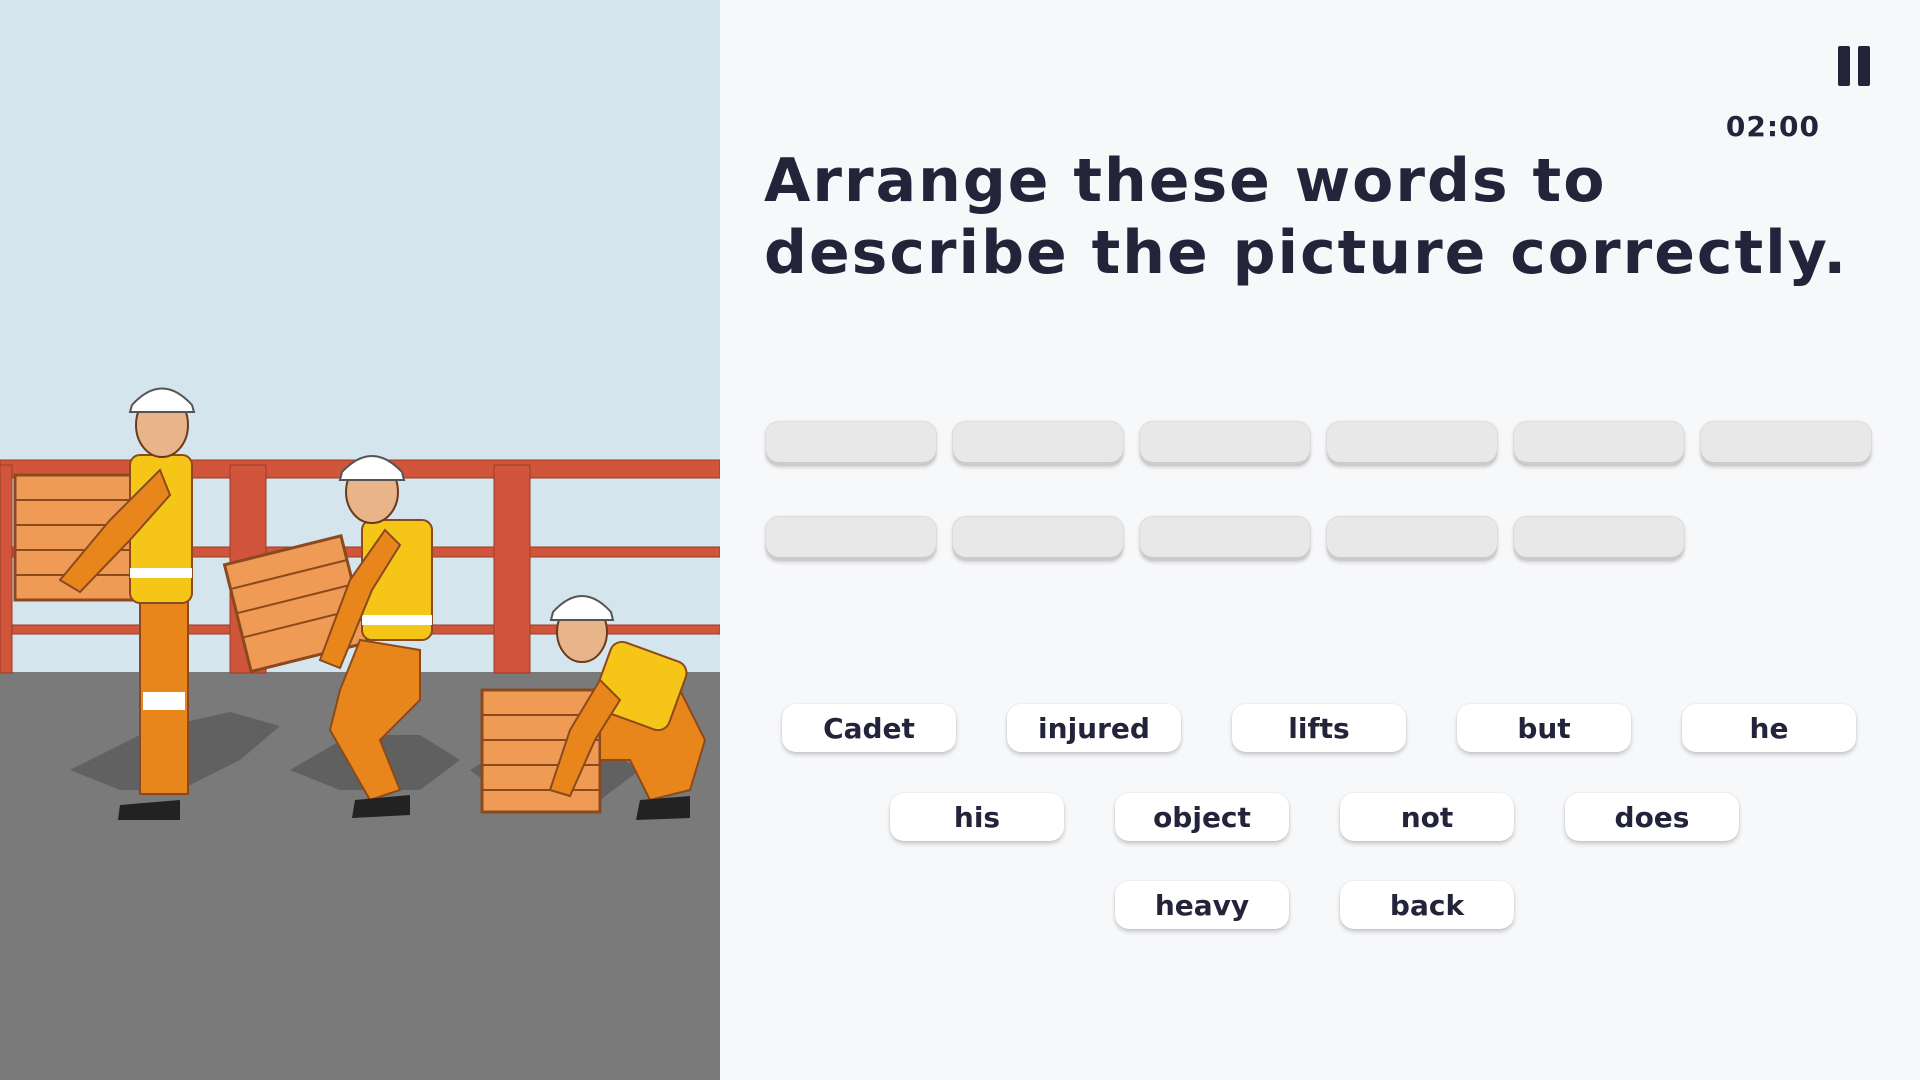 The height and width of the screenshot is (1080, 1920). Describe the element at coordinates (1094, 728) in the screenshot. I see `word-chip: injured` at that location.